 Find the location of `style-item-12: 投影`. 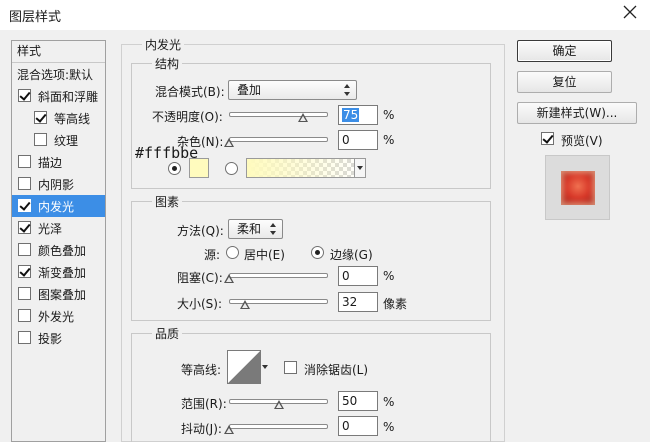

style-item-12: 投影 is located at coordinates (58, 338).